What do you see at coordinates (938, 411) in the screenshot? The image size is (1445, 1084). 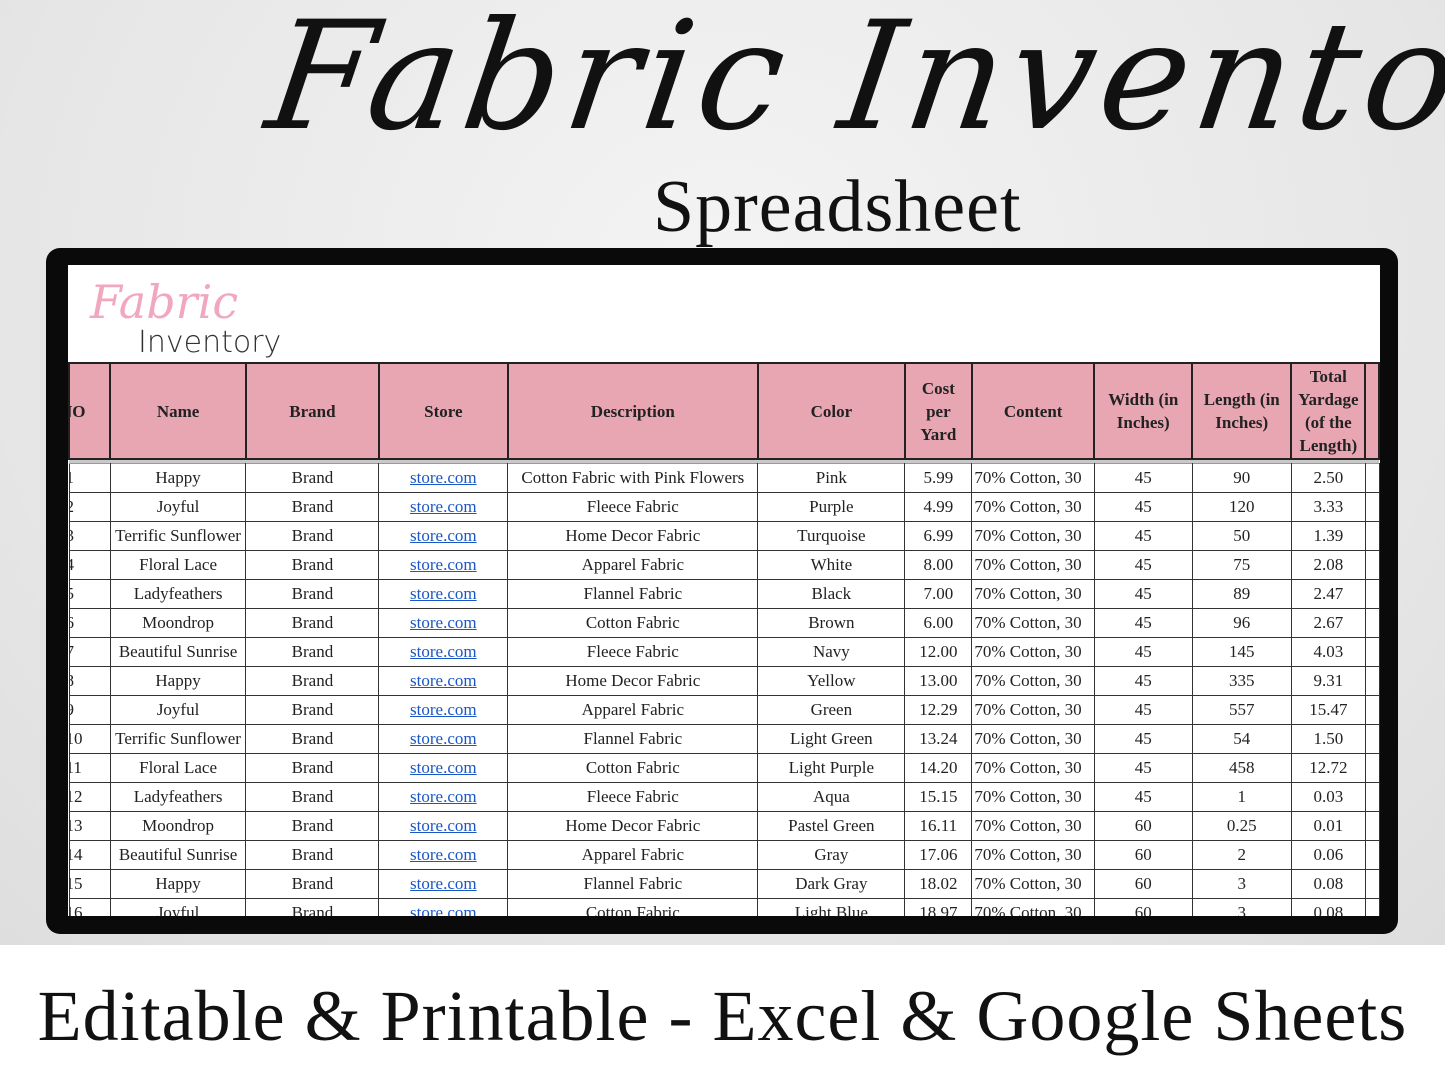 I see `column-header: Cost per Yard` at bounding box center [938, 411].